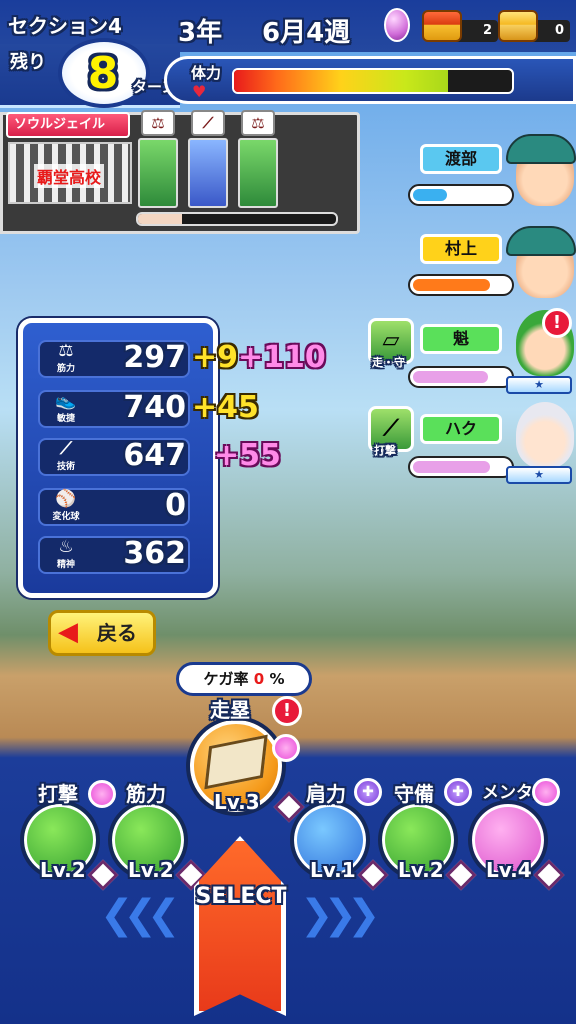 The image size is (576, 1024). Describe the element at coordinates (154, 407) in the screenshot. I see `stat-value: 740` at that location.